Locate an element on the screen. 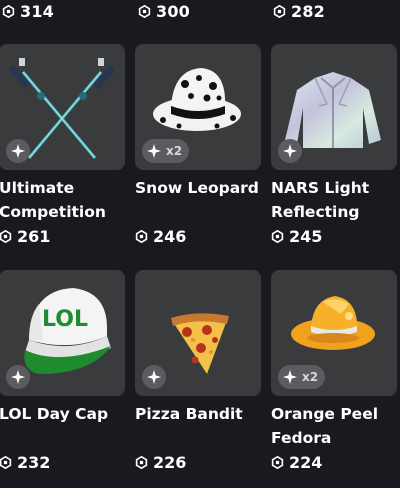  price-value: 246 is located at coordinates (170, 236).